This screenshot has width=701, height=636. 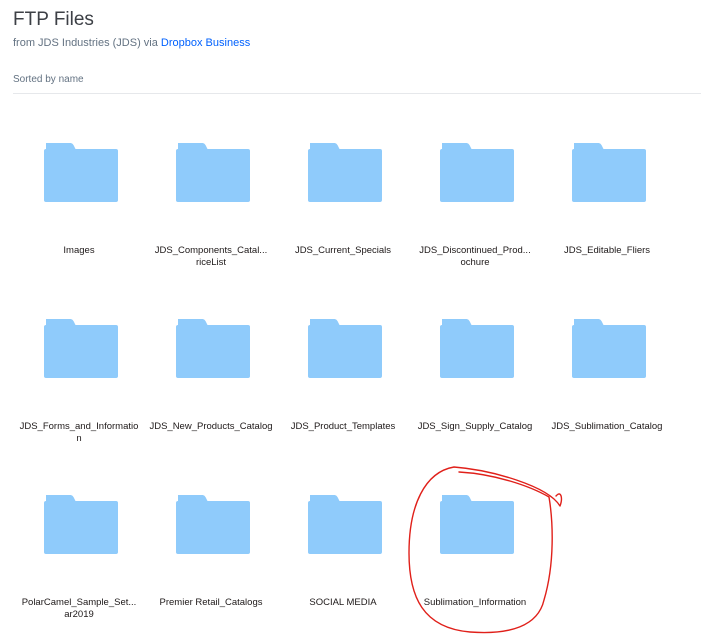 I want to click on folder-name: JDS_Current_Specials, so click(x=343, y=250).